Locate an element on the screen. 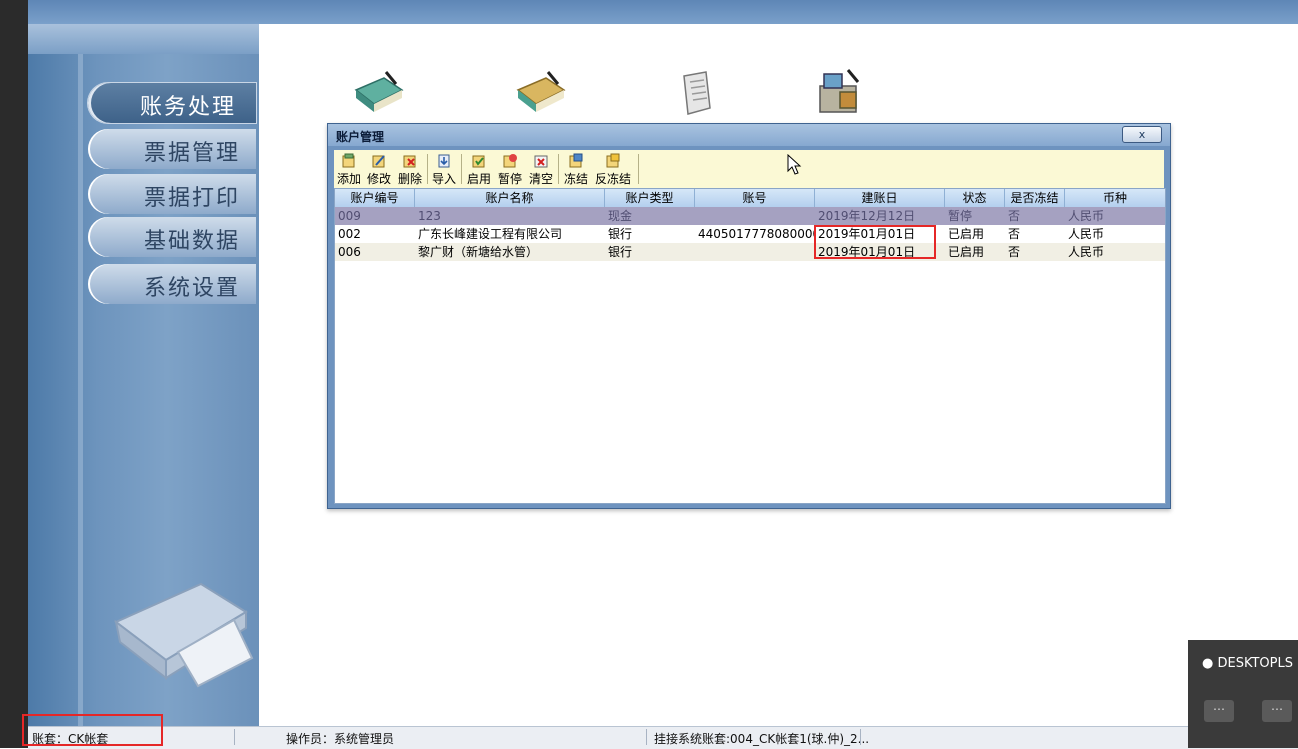  left-edge-strip is located at coordinates (14, 374).